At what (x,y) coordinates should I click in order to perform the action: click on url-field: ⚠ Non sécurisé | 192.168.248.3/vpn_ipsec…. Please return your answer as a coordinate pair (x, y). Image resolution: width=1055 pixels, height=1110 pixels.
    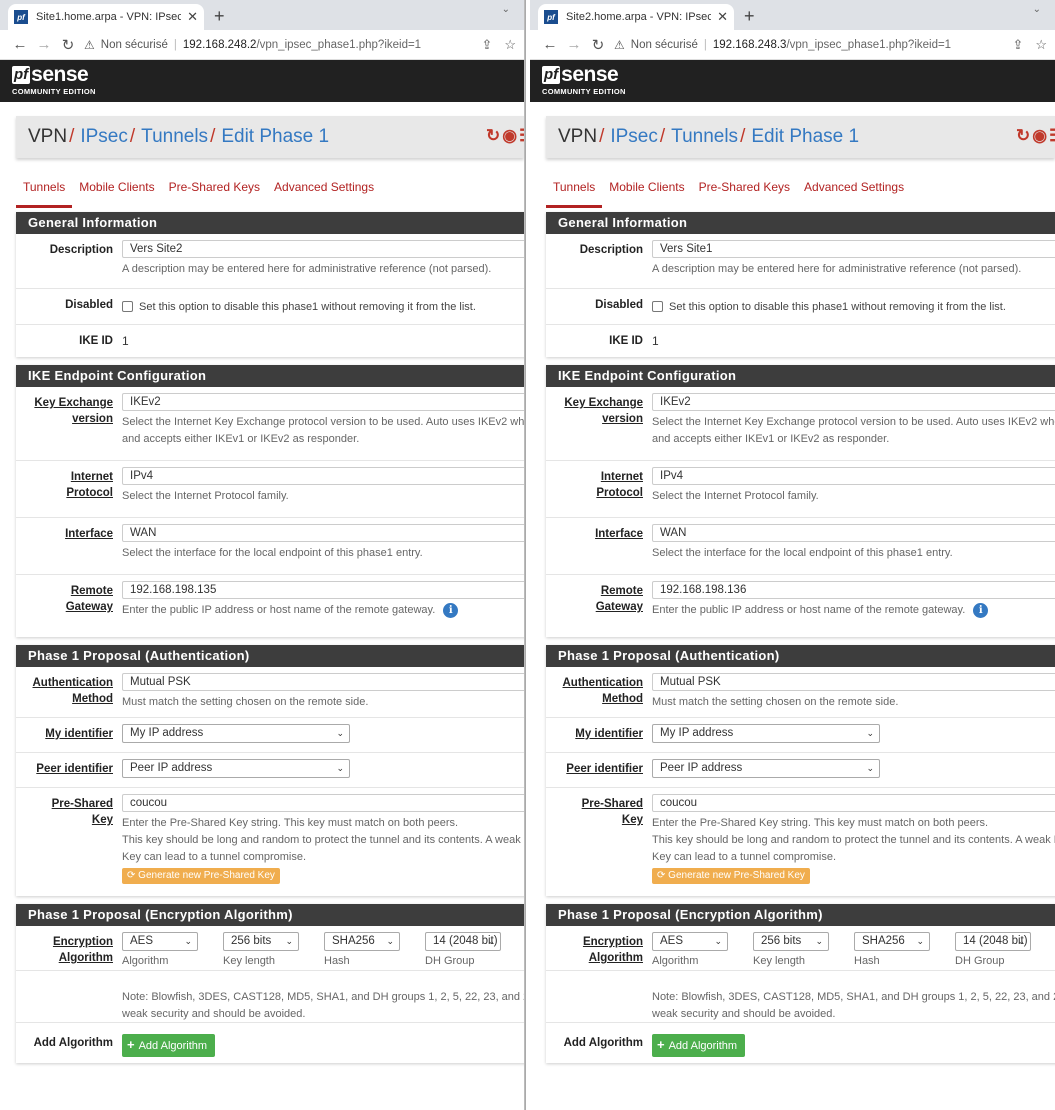
    Looking at the image, I should click on (810, 45).